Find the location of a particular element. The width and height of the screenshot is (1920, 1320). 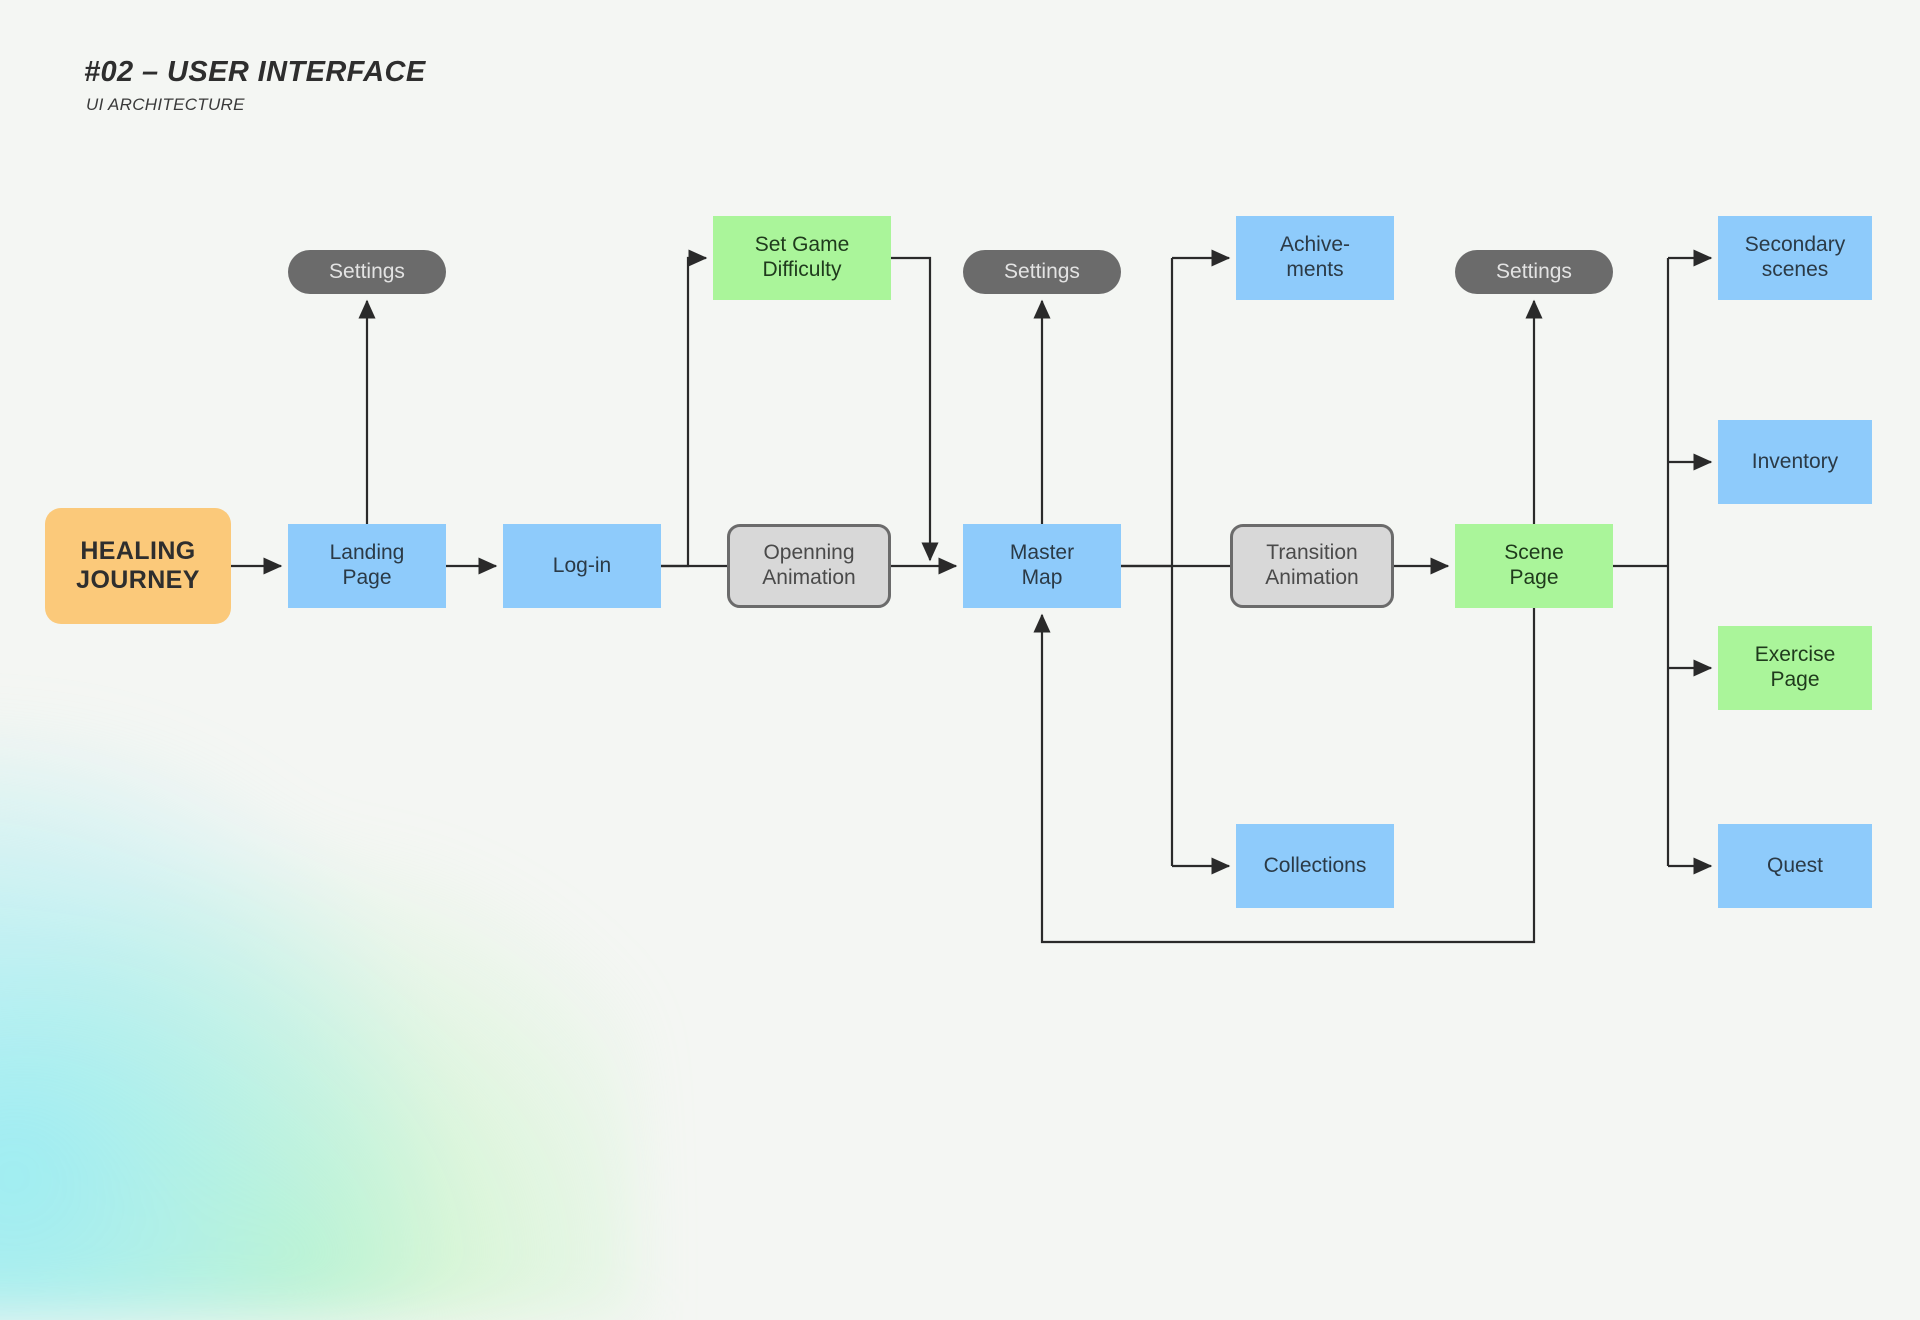

header: #02 – USER INTERFACE UI ARCHITECTURE is located at coordinates (255, 85).